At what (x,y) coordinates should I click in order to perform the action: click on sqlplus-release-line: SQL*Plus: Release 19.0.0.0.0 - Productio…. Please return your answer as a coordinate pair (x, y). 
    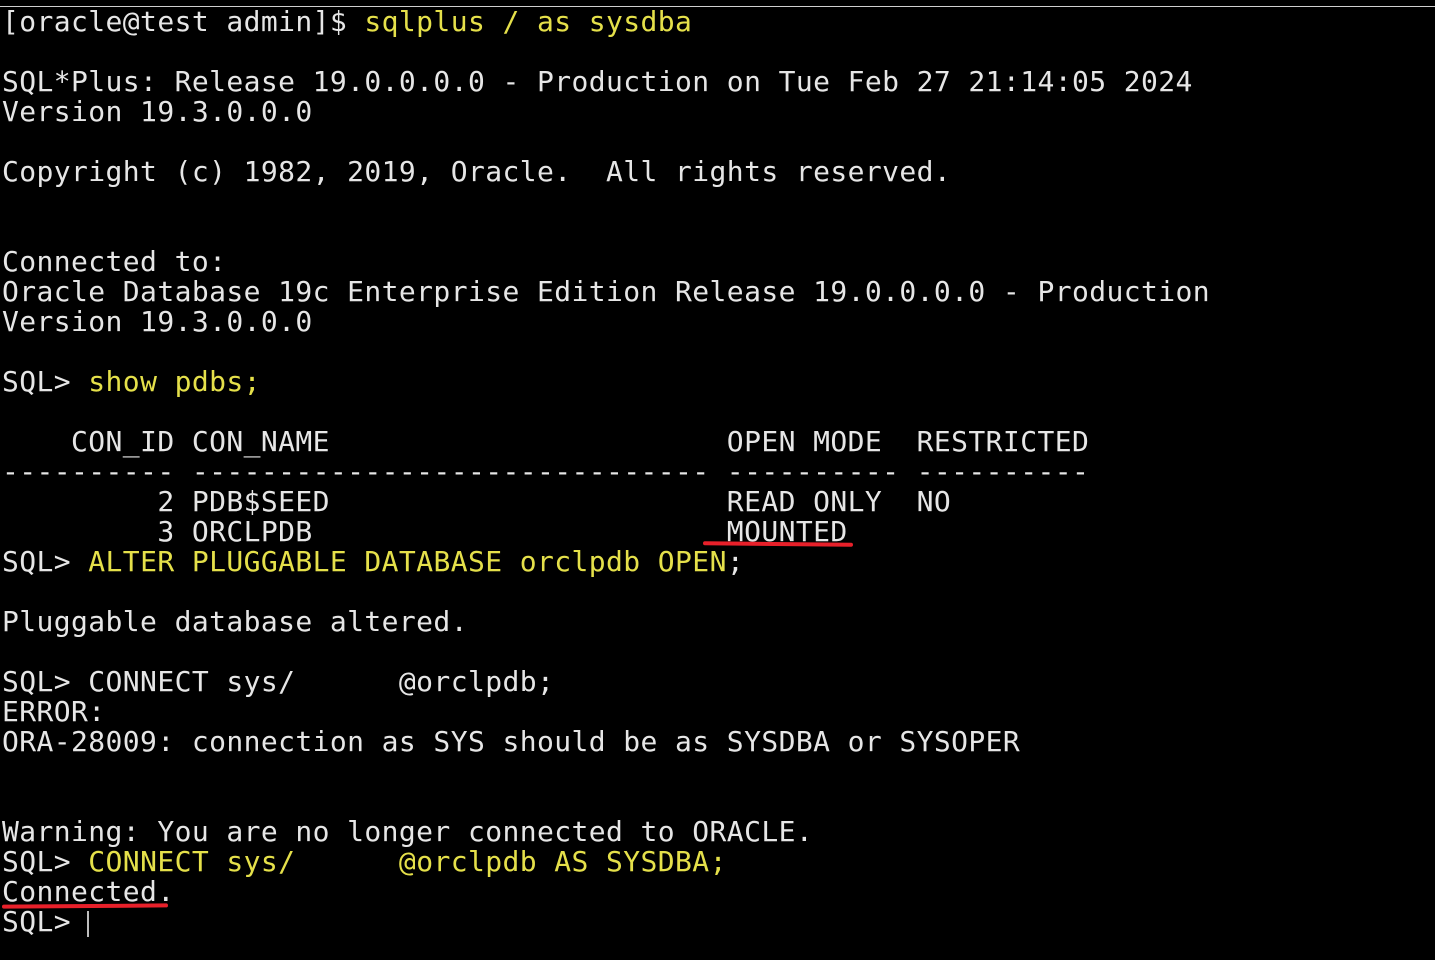
    Looking at the image, I should click on (597, 82).